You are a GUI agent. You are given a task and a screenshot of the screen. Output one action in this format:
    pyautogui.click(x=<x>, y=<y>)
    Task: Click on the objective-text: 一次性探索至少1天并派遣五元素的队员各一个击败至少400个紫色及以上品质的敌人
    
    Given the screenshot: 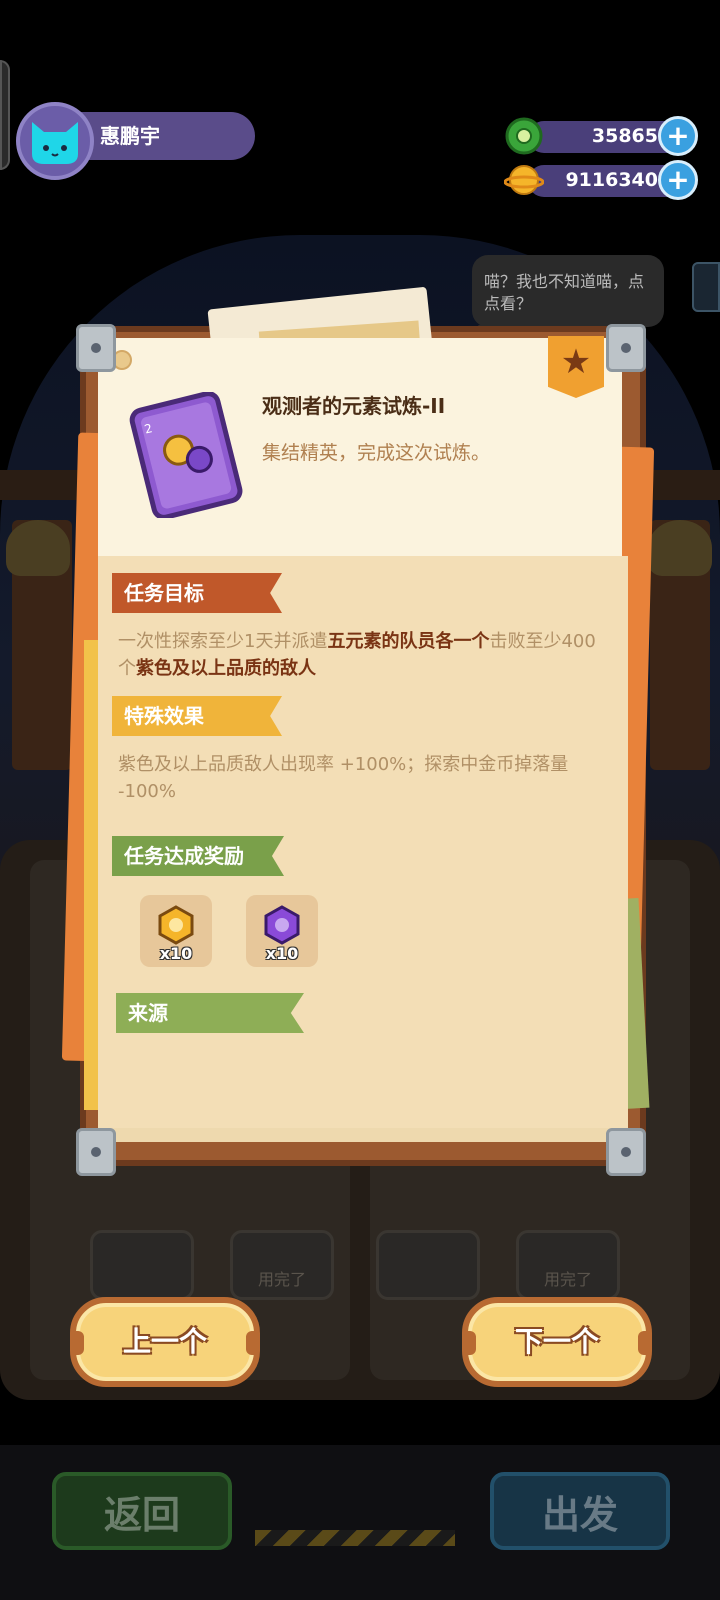 What is the action you would take?
    pyautogui.click(x=357, y=655)
    